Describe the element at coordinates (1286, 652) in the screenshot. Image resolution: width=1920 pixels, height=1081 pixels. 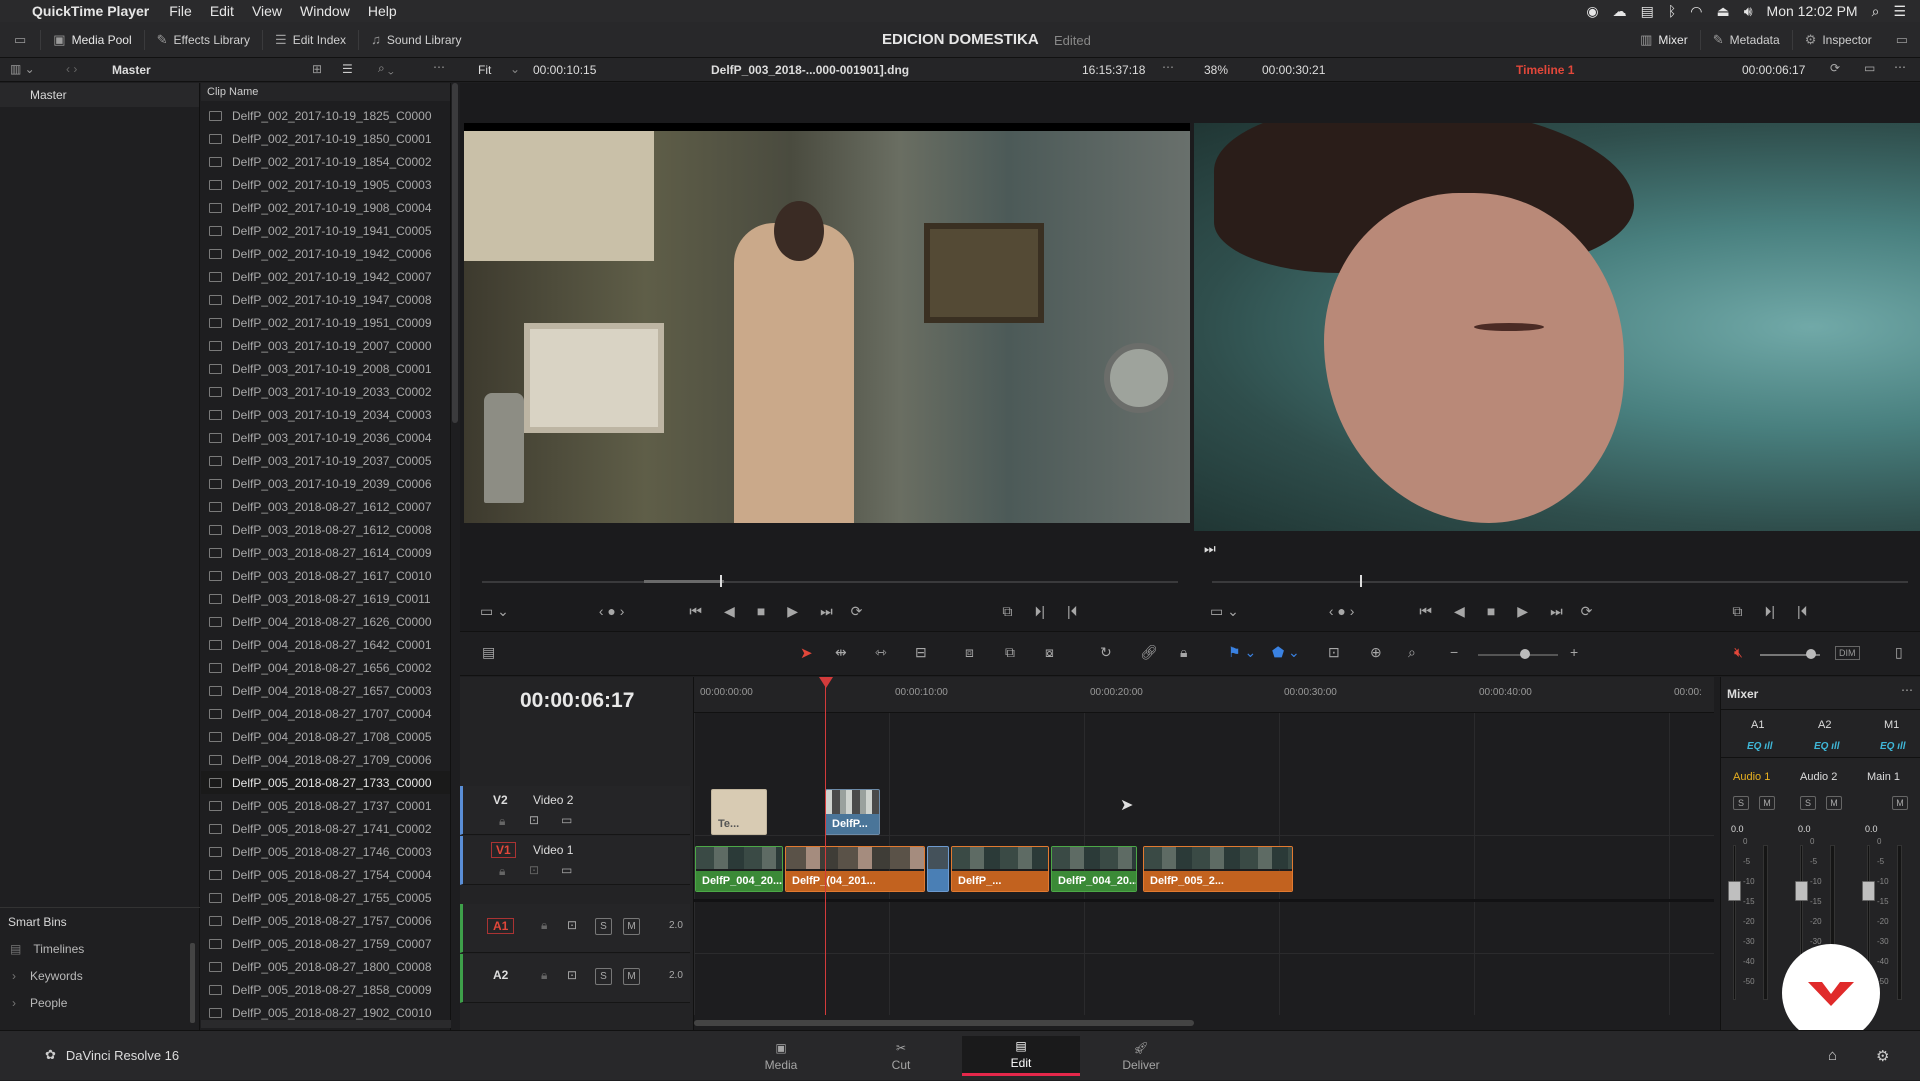
I see `marker-icon: ⬟ ⌄` at that location.